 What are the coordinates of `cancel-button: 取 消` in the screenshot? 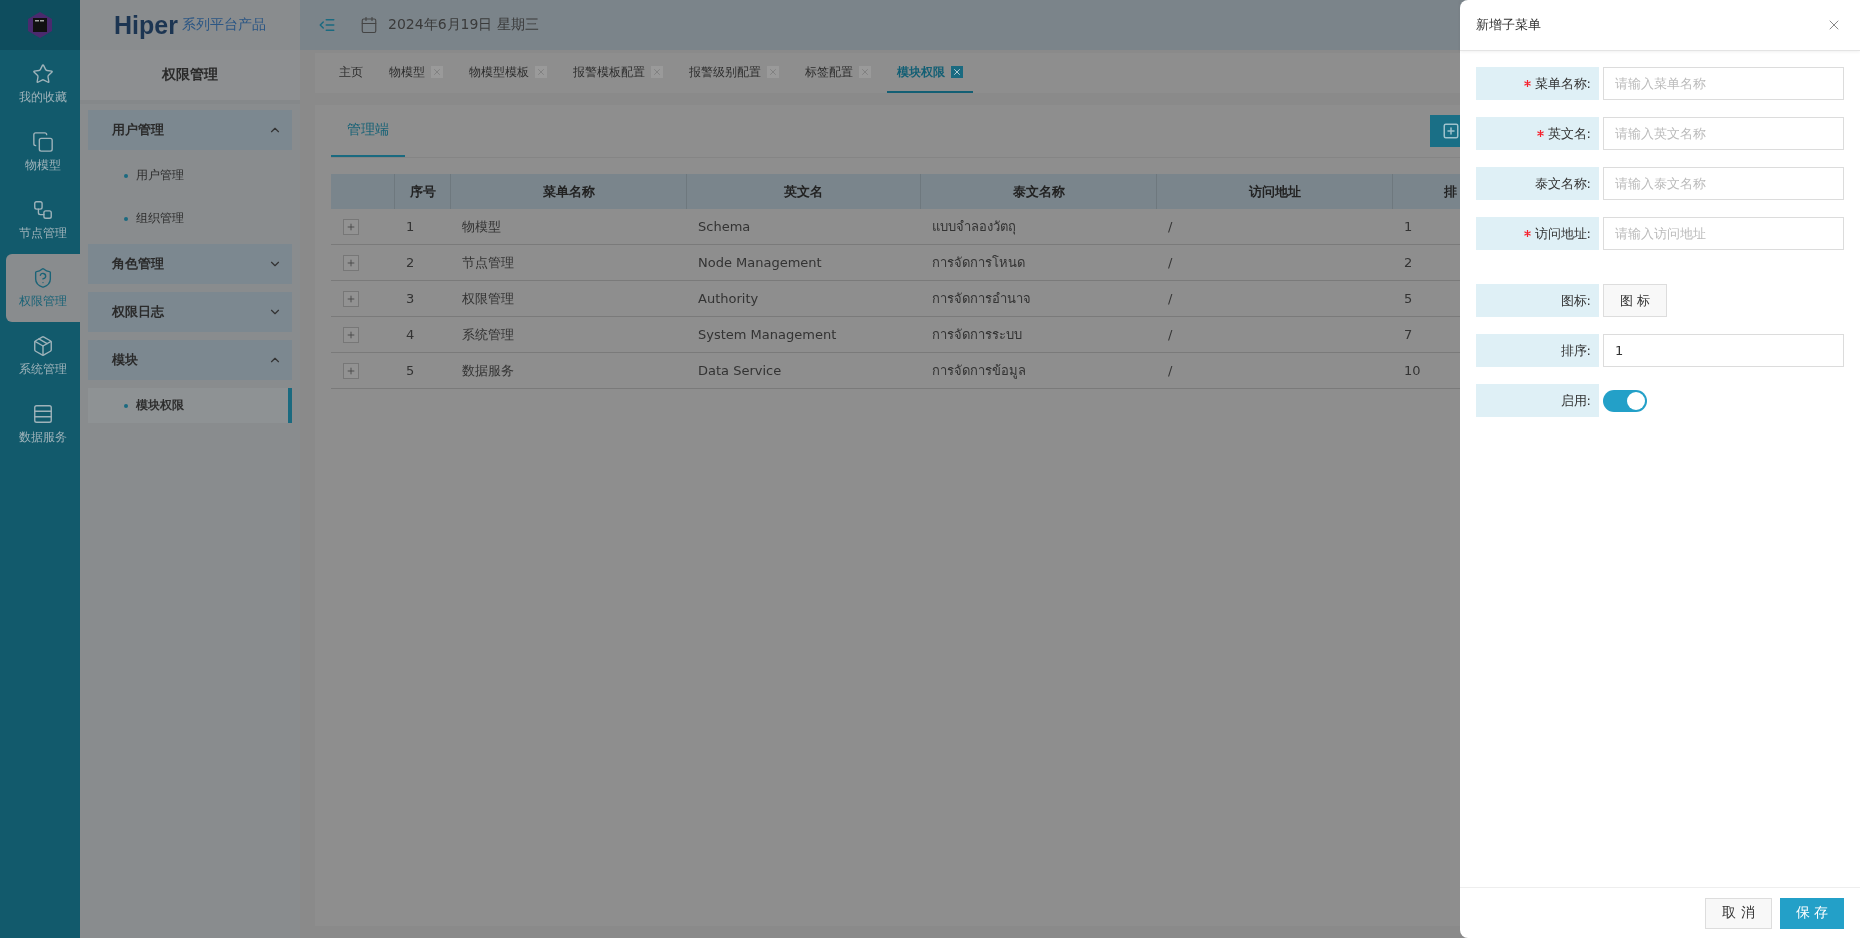 It's located at (1738, 913).